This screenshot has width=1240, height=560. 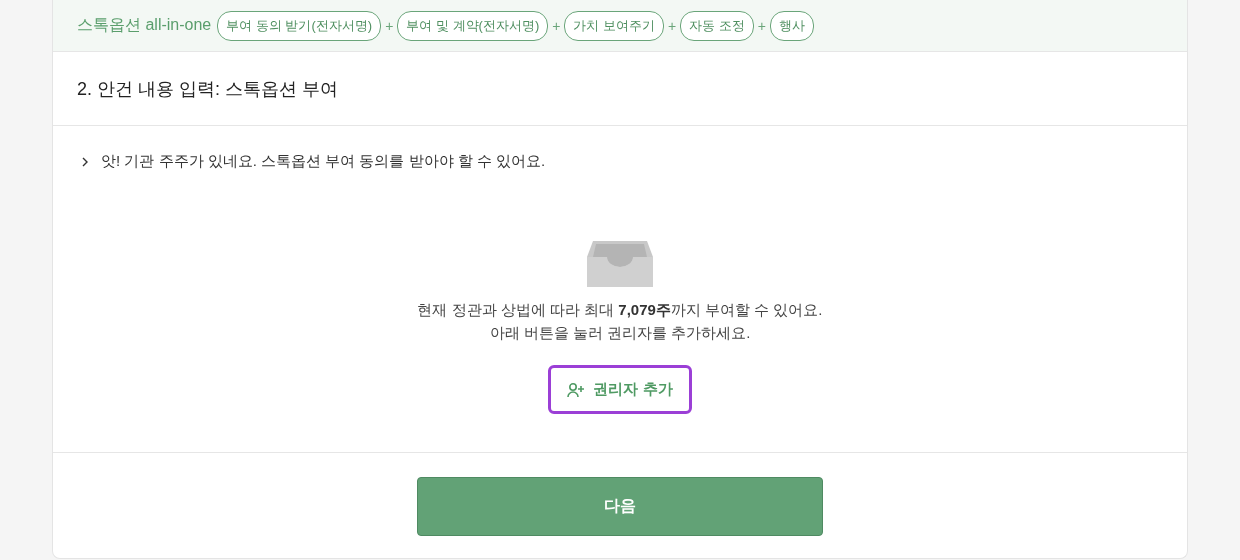 What do you see at coordinates (620, 310) in the screenshot?
I see `info-text: 현재 정관과 상법에 따라 최대 7,079주까지 부여할 수 있어요.` at bounding box center [620, 310].